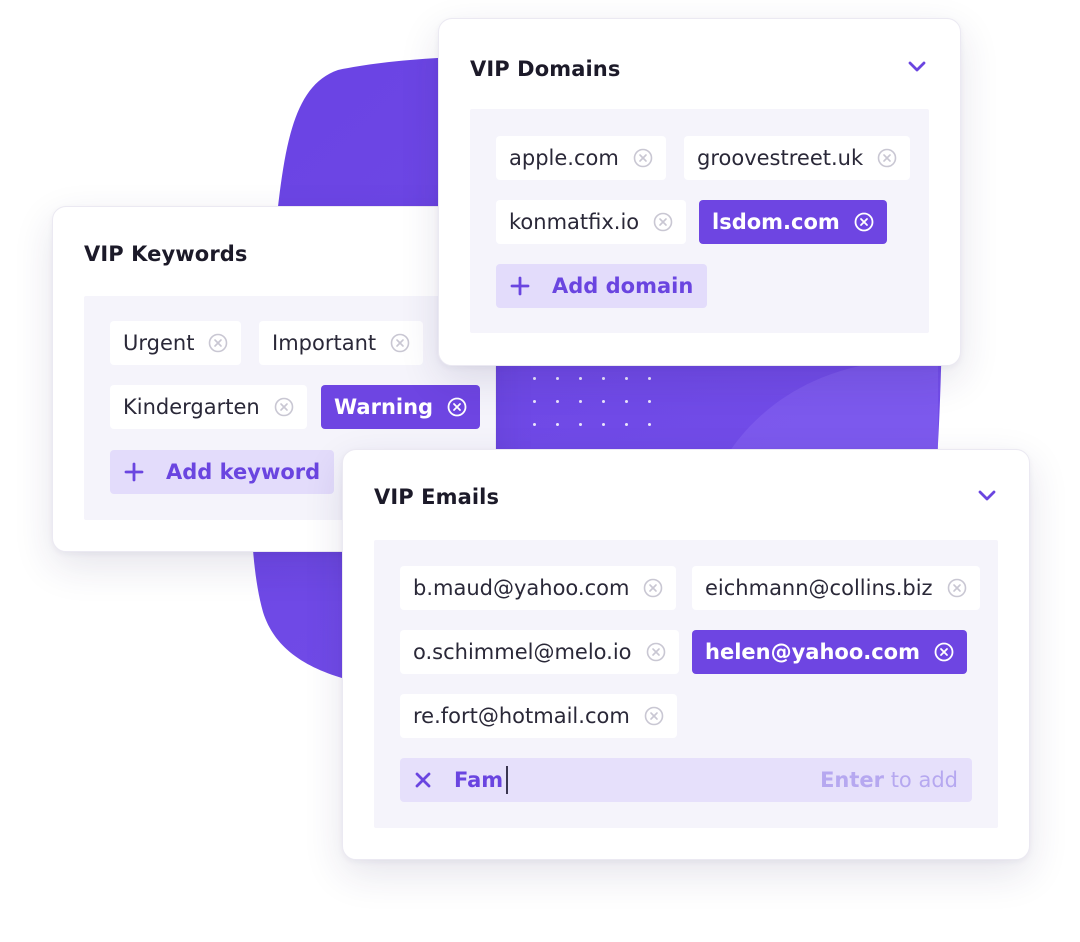 This screenshot has height=942, width=1080. I want to click on text-cursor, so click(507, 780).